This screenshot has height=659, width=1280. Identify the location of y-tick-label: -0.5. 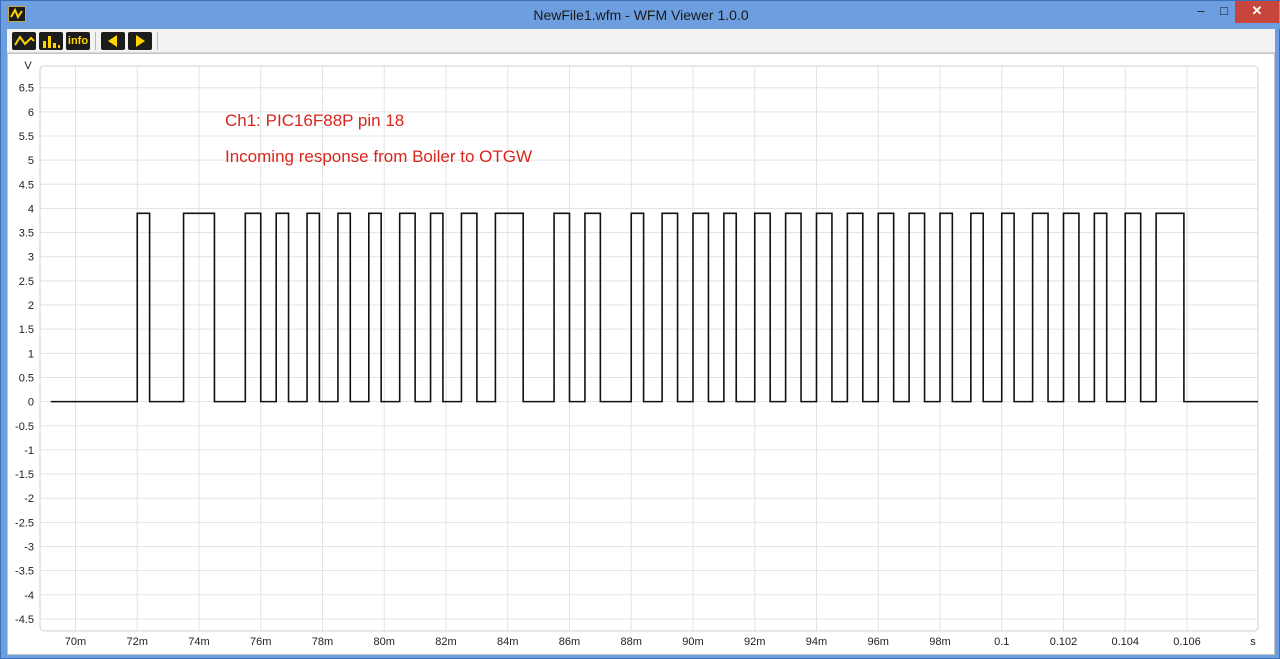
(24, 427).